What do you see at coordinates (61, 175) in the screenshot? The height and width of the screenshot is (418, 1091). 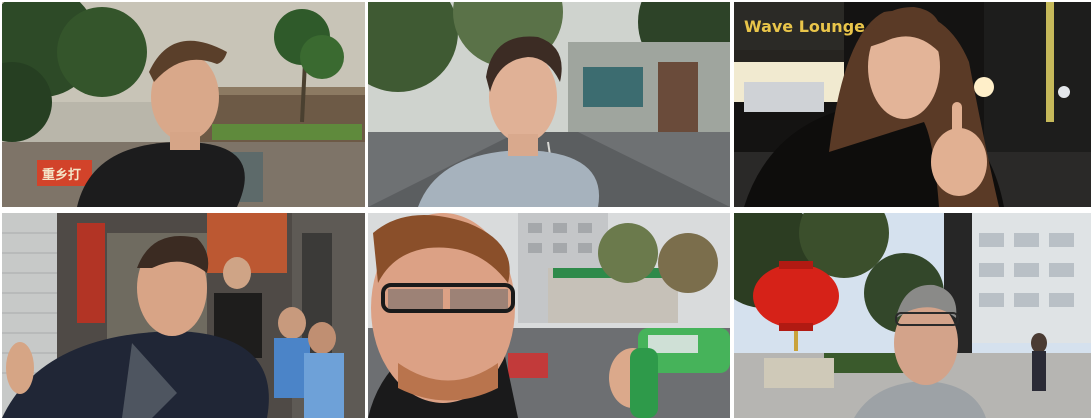 I see `sign-text-red-banner: 重乡打` at bounding box center [61, 175].